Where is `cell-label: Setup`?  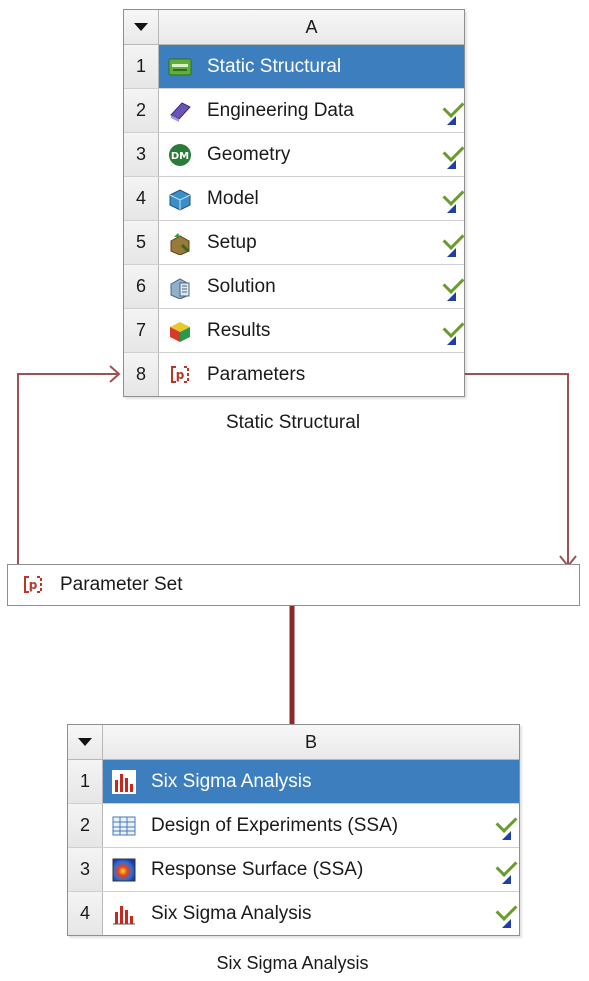
cell-label: Setup is located at coordinates (232, 242).